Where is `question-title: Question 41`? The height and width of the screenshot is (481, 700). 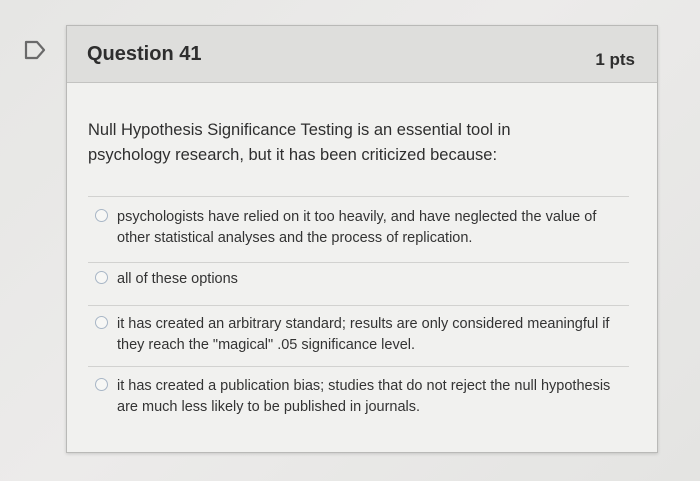
question-title: Question 41 is located at coordinates (144, 54).